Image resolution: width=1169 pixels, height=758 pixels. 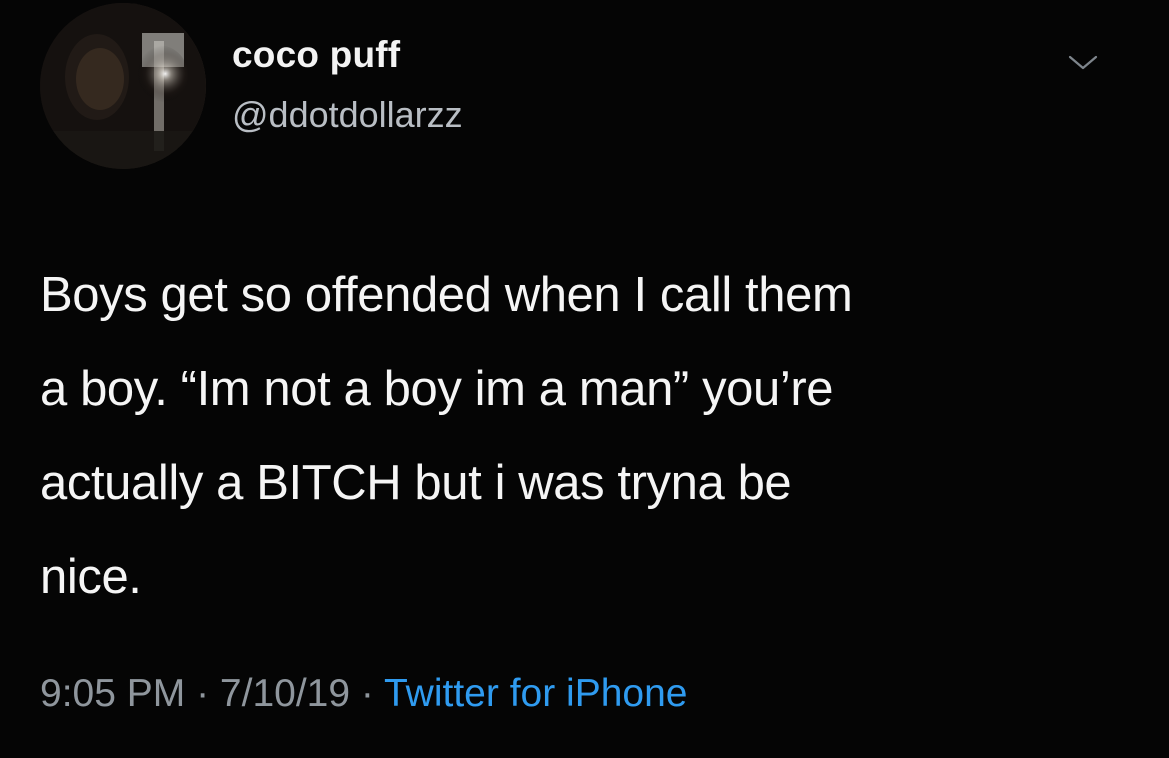 I want to click on tweet-metadata: 9:05 PM · 7/10/19 · Twitter for iPhone, so click(x=363, y=694).